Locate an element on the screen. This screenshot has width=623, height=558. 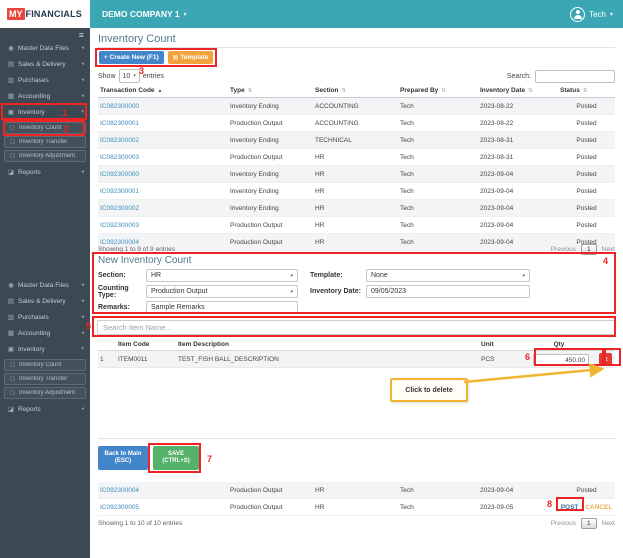
company-menu: DEMO COMPANY 1 ▾ is located at coordinates (144, 14).